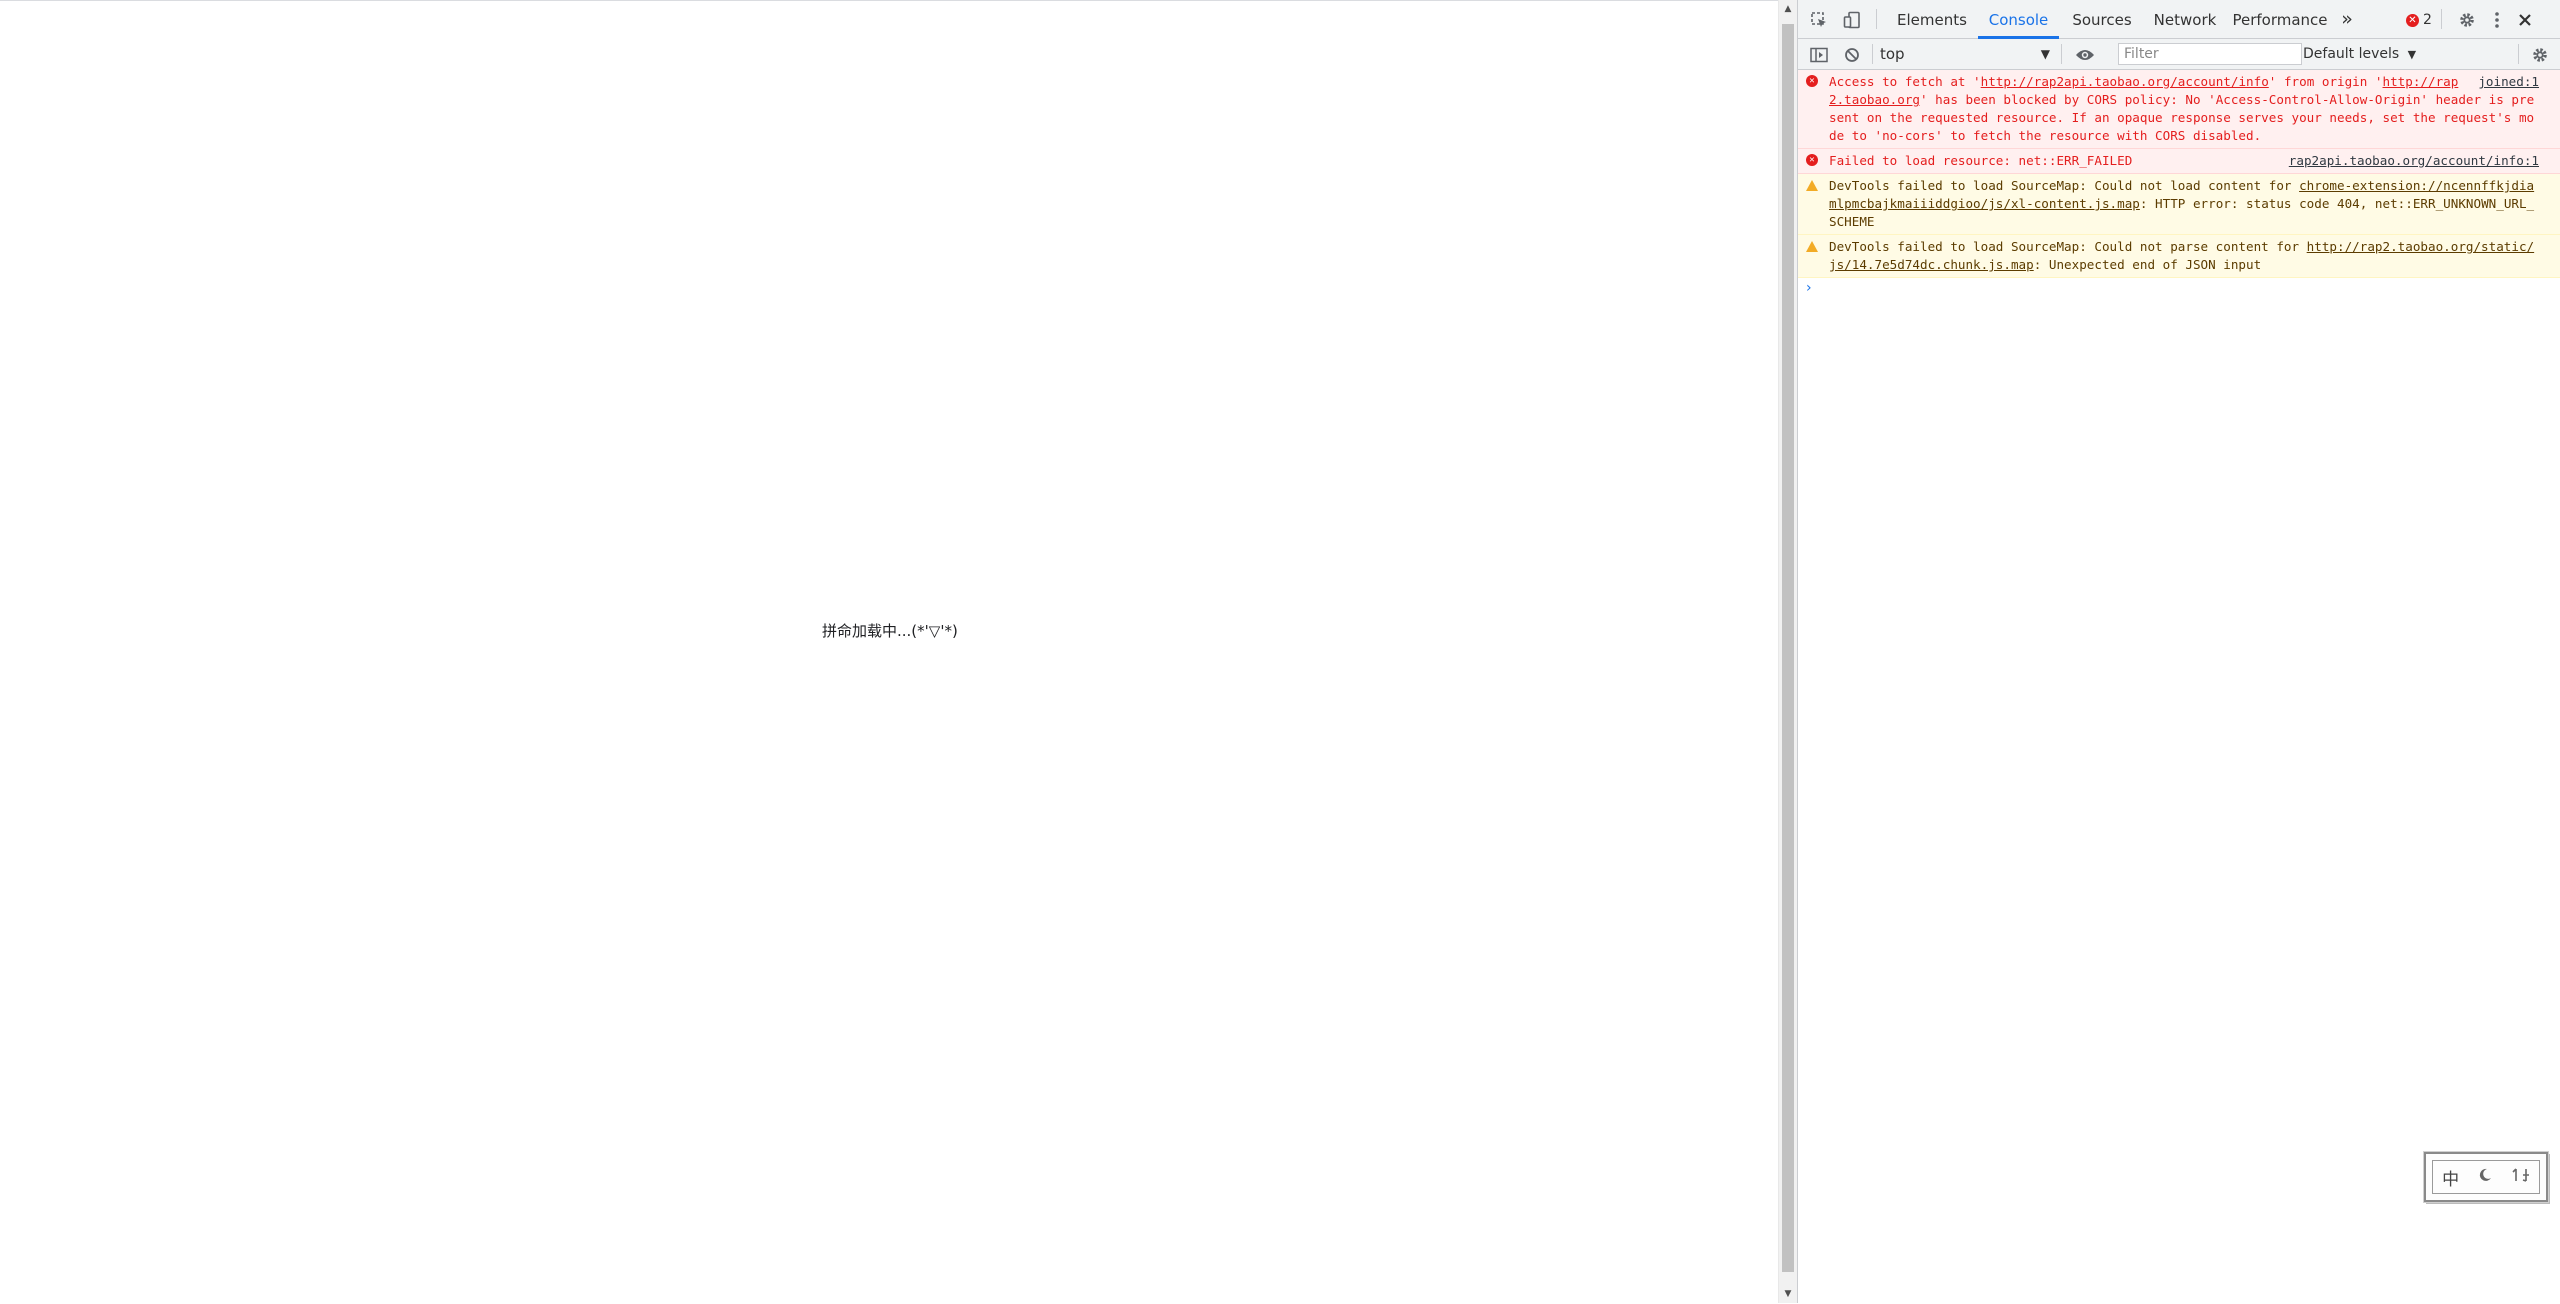  I want to click on inspect-element-icon, so click(1819, 19).